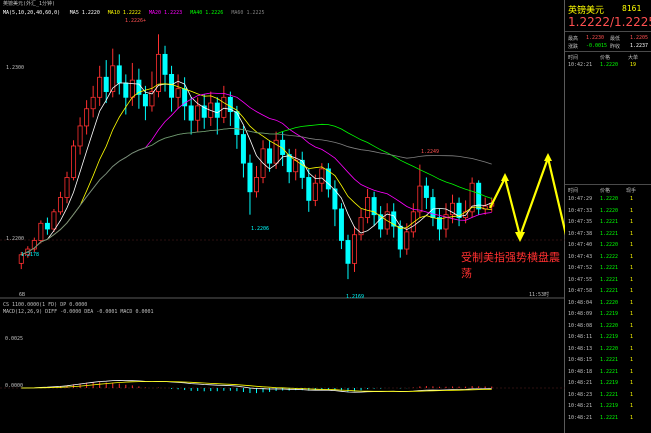 The height and width of the screenshot is (433, 651). What do you see at coordinates (632, 8) in the screenshot?
I see `quote-code: 8161` at bounding box center [632, 8].